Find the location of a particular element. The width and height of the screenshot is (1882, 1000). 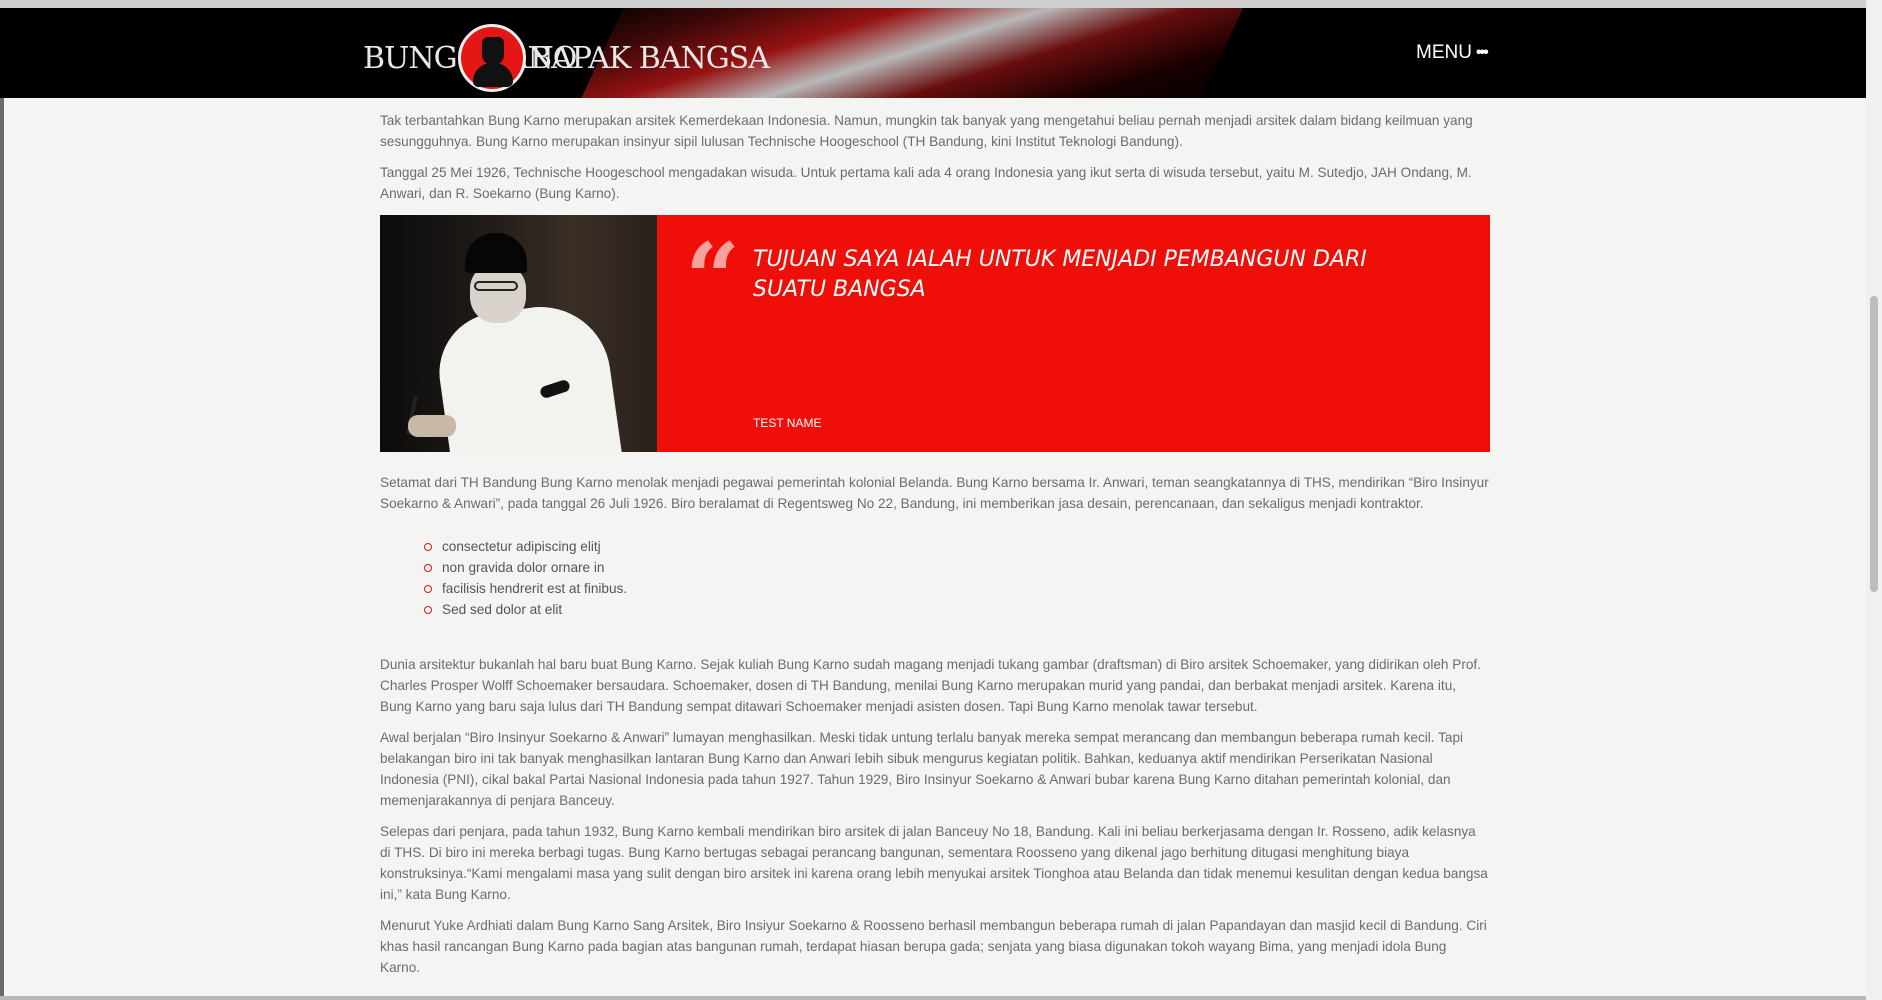

logo-text-right: BAPAK BANGSA is located at coordinates (650, 58).